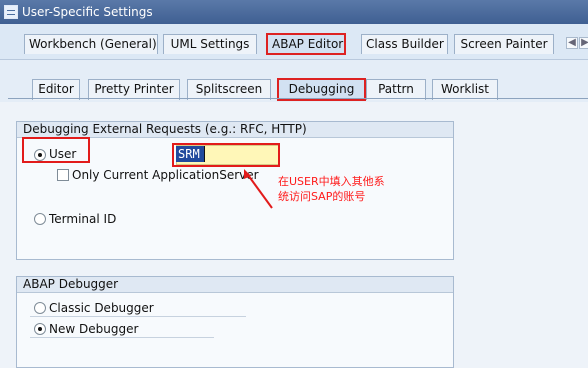 The width and height of the screenshot is (588, 368). What do you see at coordinates (331, 189) in the screenshot?
I see `annotation-text: 在USER中填入其他系统访问SAP的账号` at bounding box center [331, 189].